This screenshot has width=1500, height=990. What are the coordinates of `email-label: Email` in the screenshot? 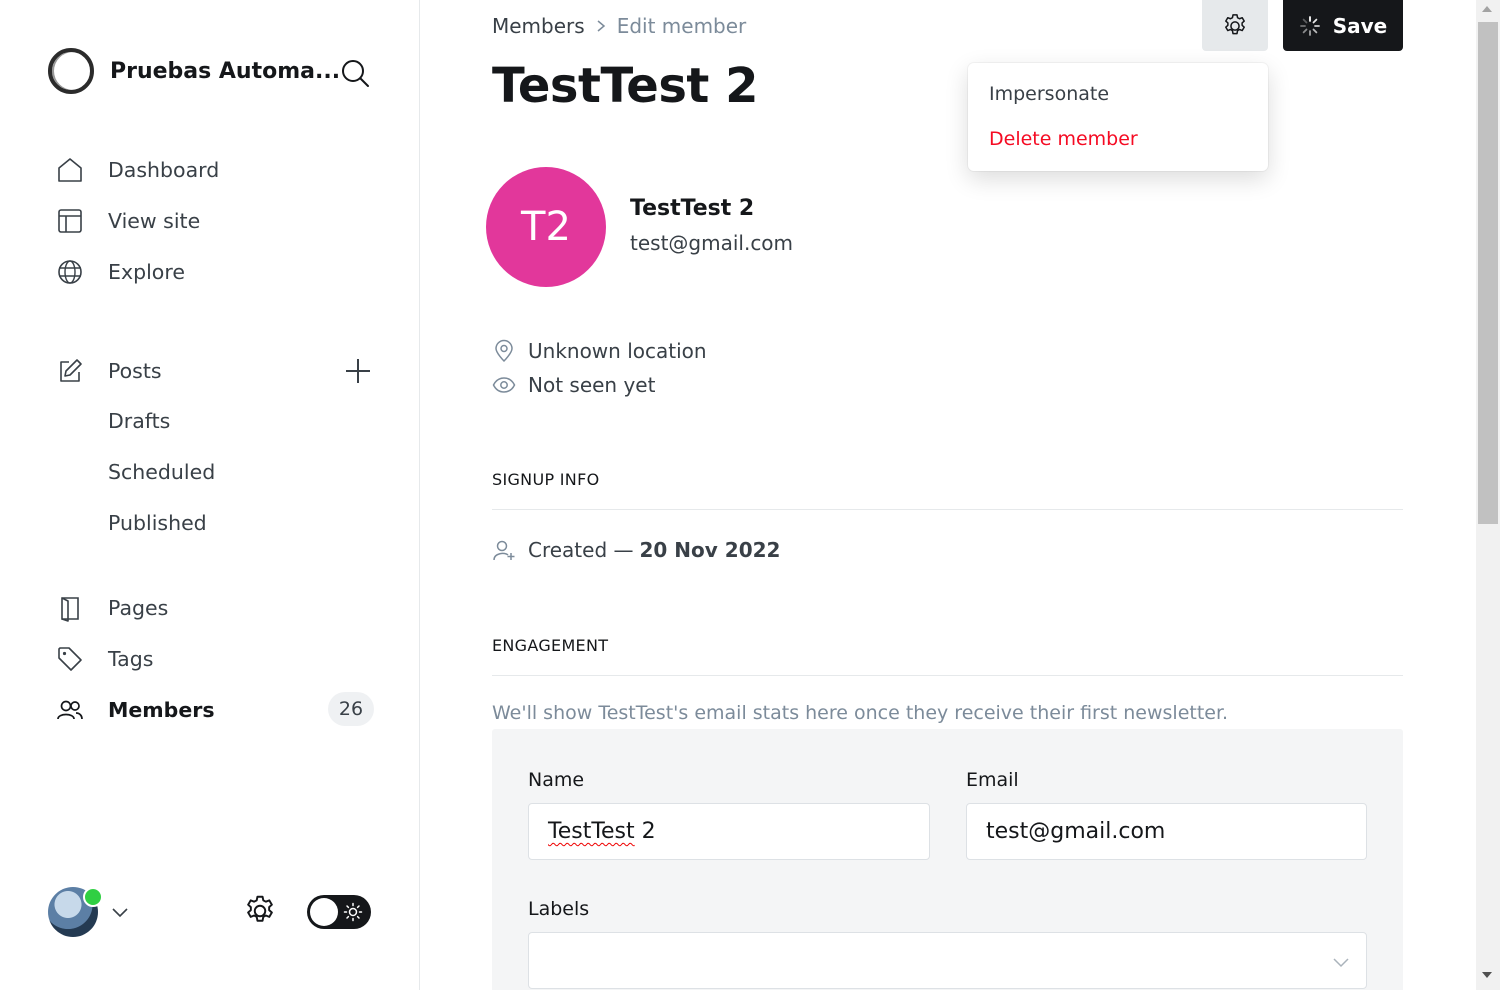 It's located at (992, 780).